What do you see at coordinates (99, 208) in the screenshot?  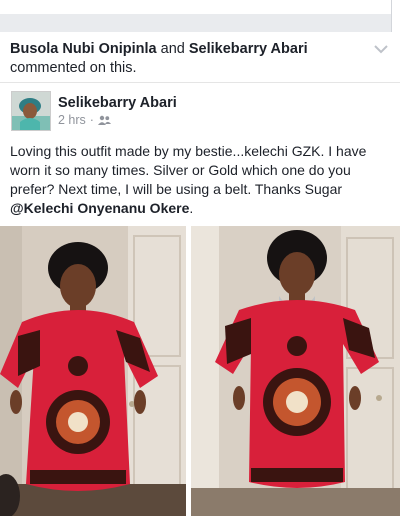 I see `mention-link: @Kelechi Onyenanu Okere` at bounding box center [99, 208].